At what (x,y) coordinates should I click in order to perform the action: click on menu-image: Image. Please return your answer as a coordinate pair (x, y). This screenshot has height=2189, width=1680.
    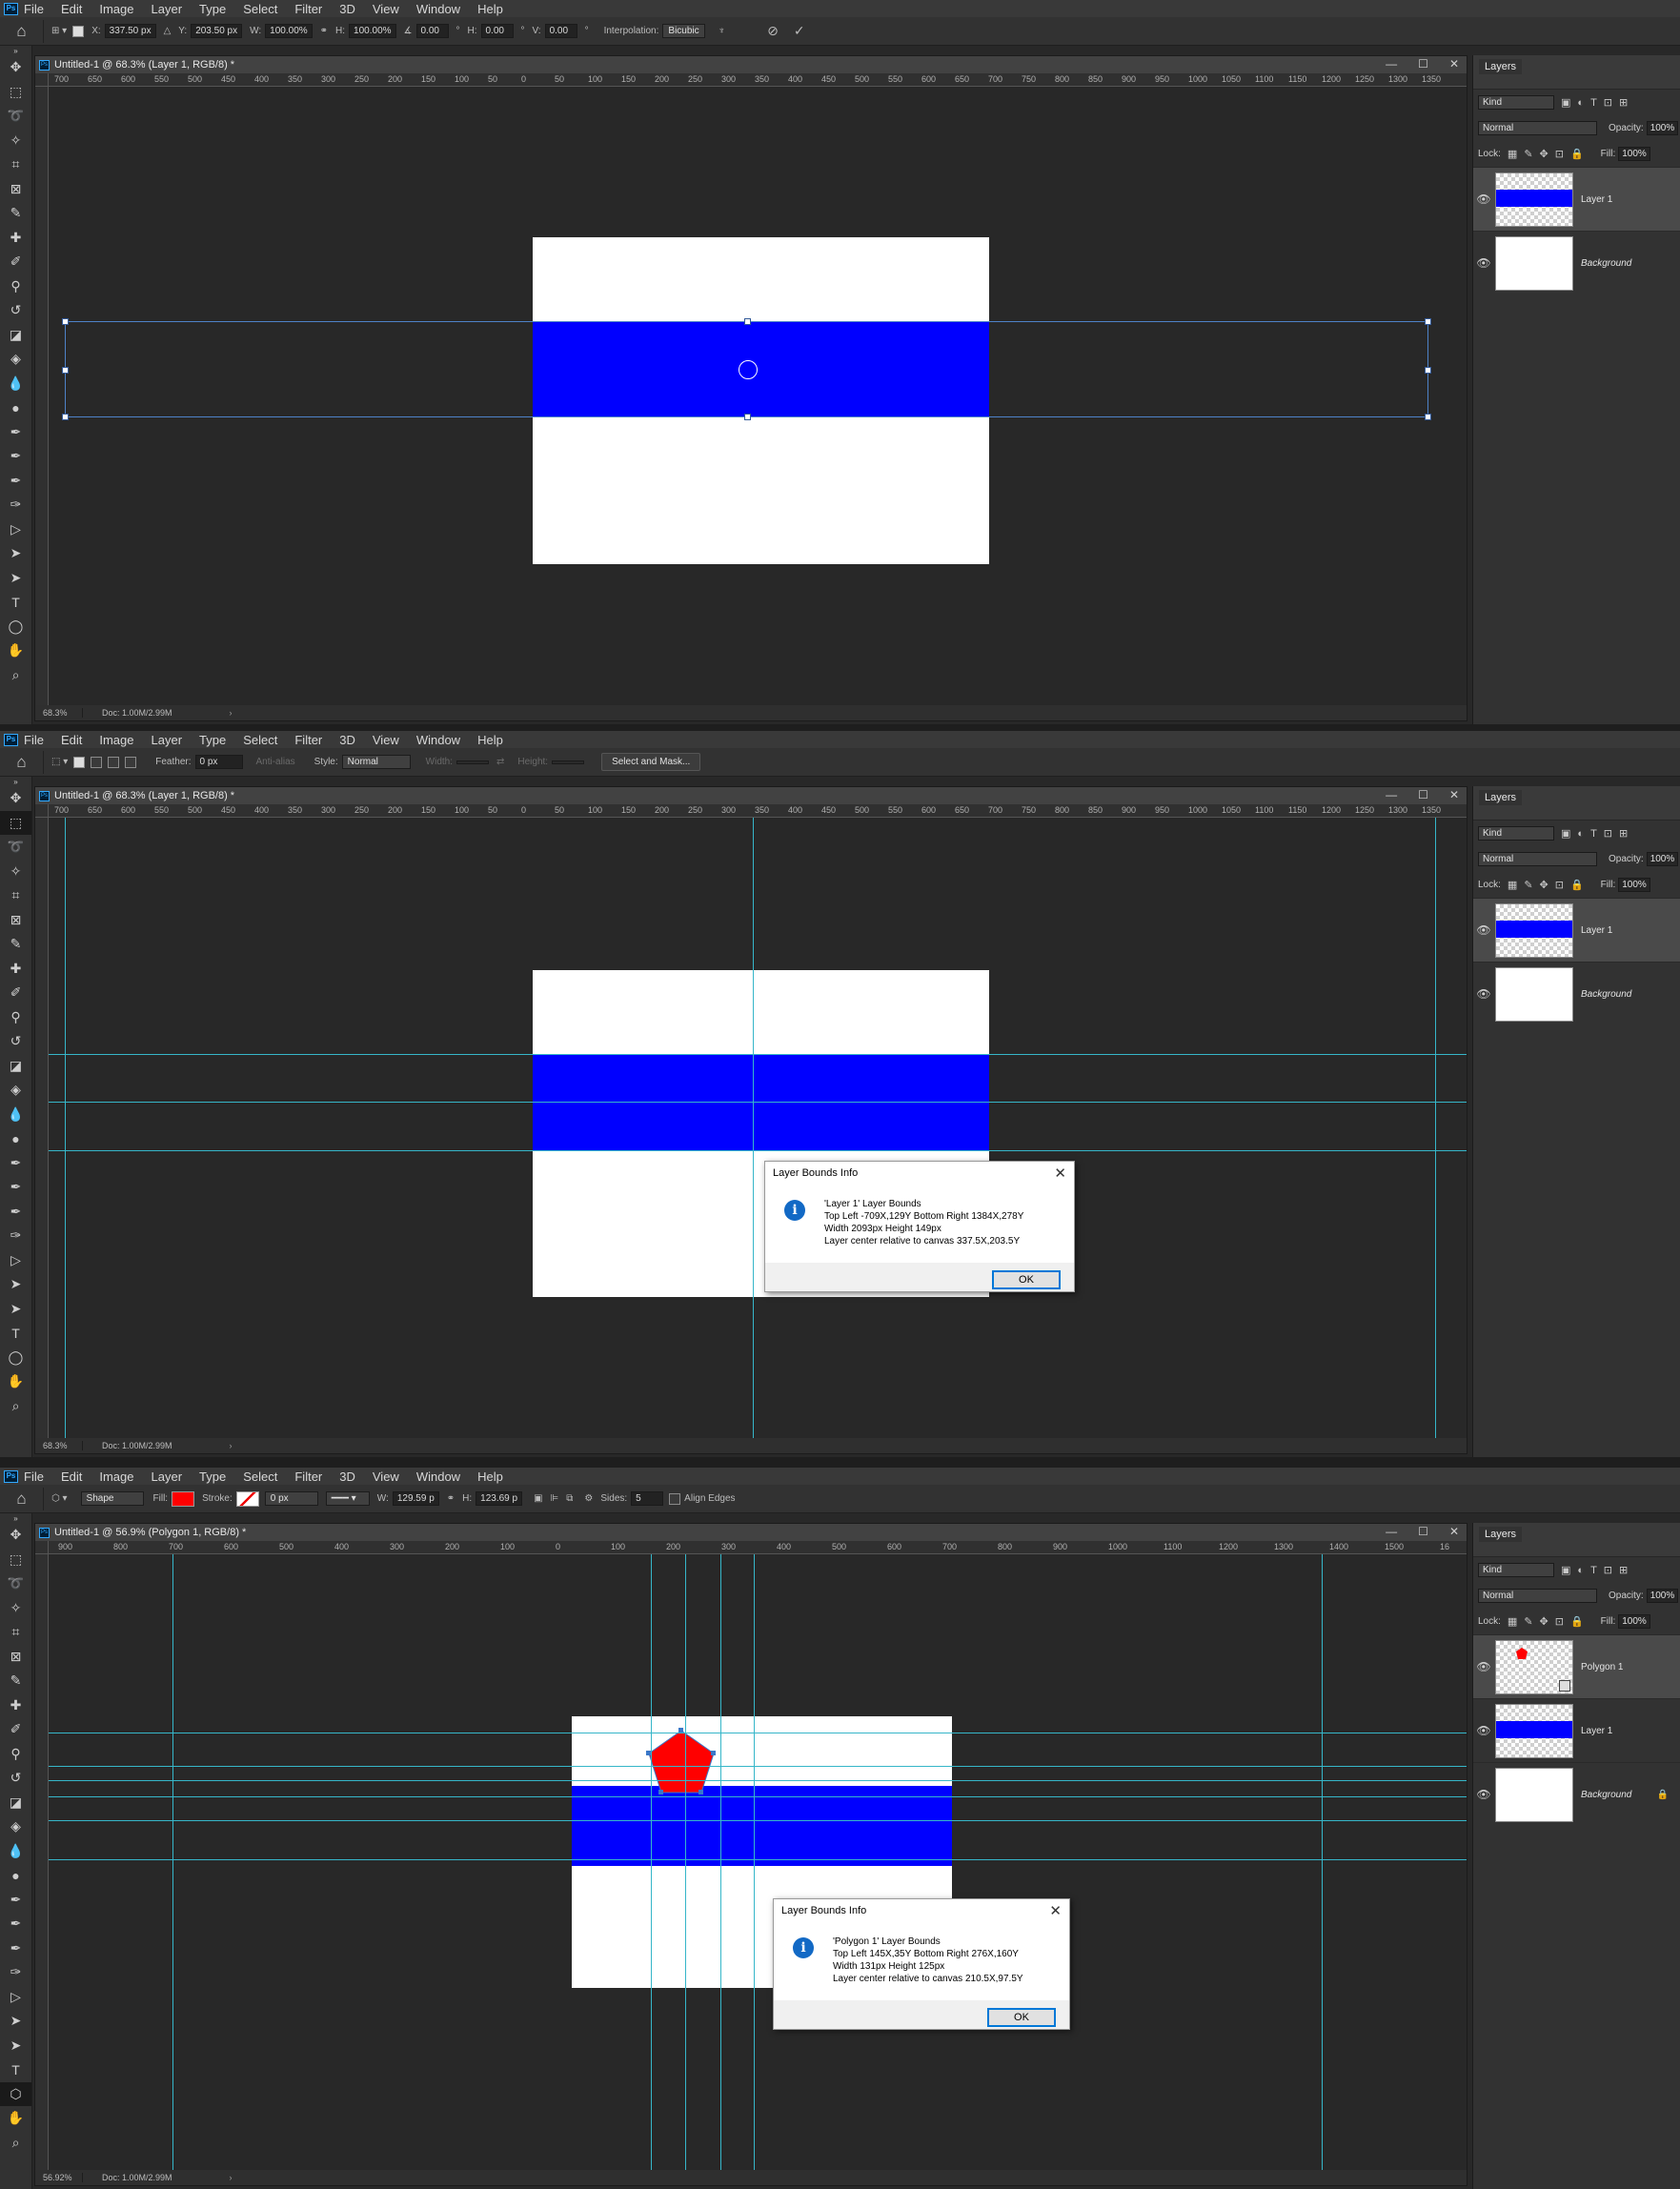
    Looking at the image, I should click on (116, 1476).